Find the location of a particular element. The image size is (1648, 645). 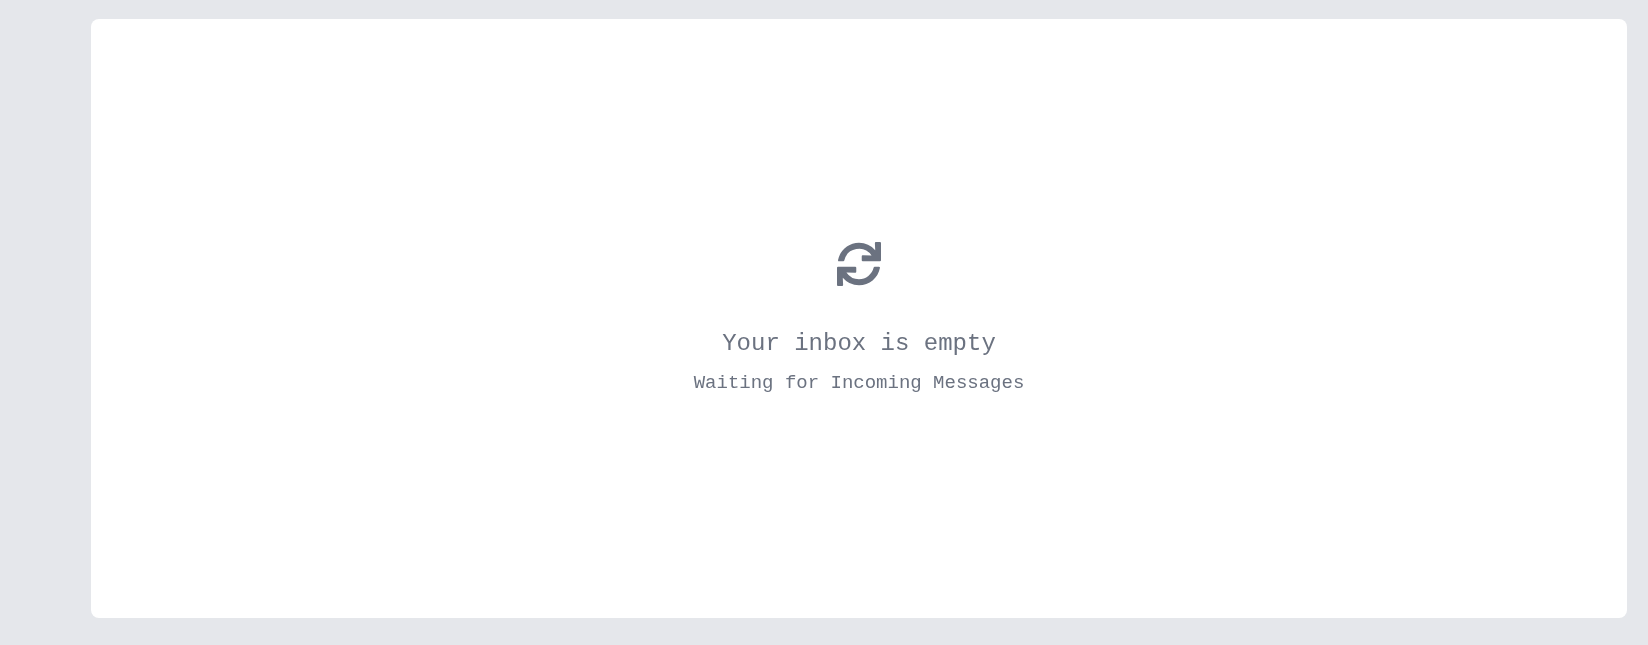

empty-state-subtitle: Waiting for Incoming Messages is located at coordinates (859, 383).